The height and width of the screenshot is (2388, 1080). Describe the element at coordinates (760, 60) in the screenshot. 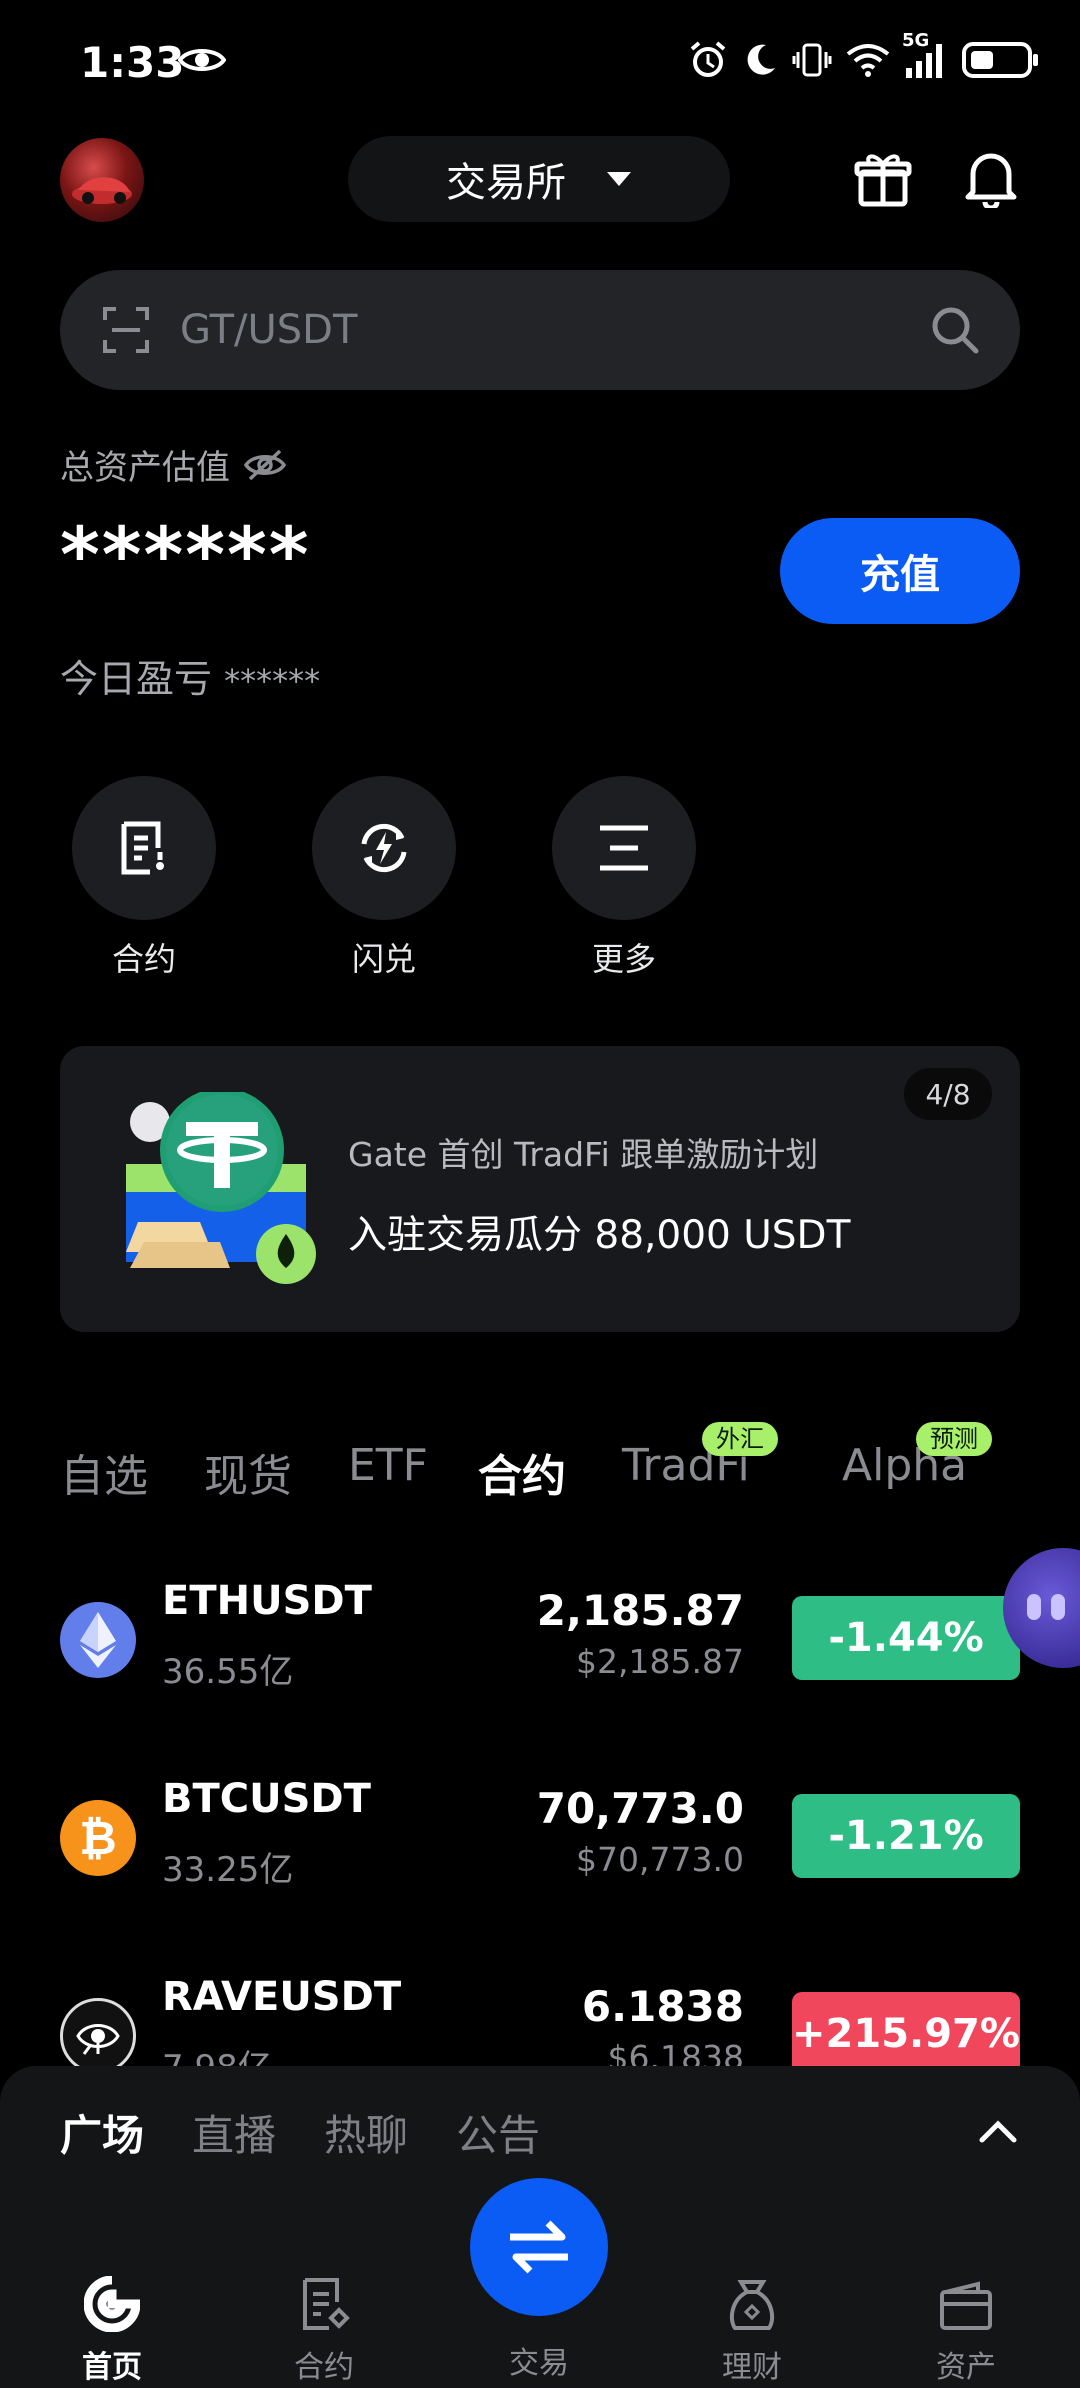

I see `moon-icon` at that location.